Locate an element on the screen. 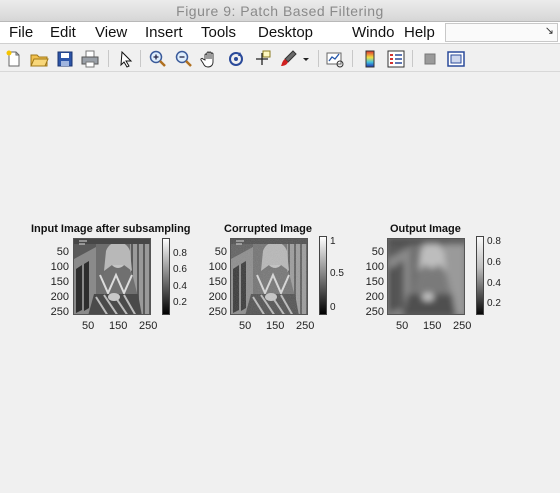 The height and width of the screenshot is (493, 560). menu-desktop: Desktop is located at coordinates (285, 33).